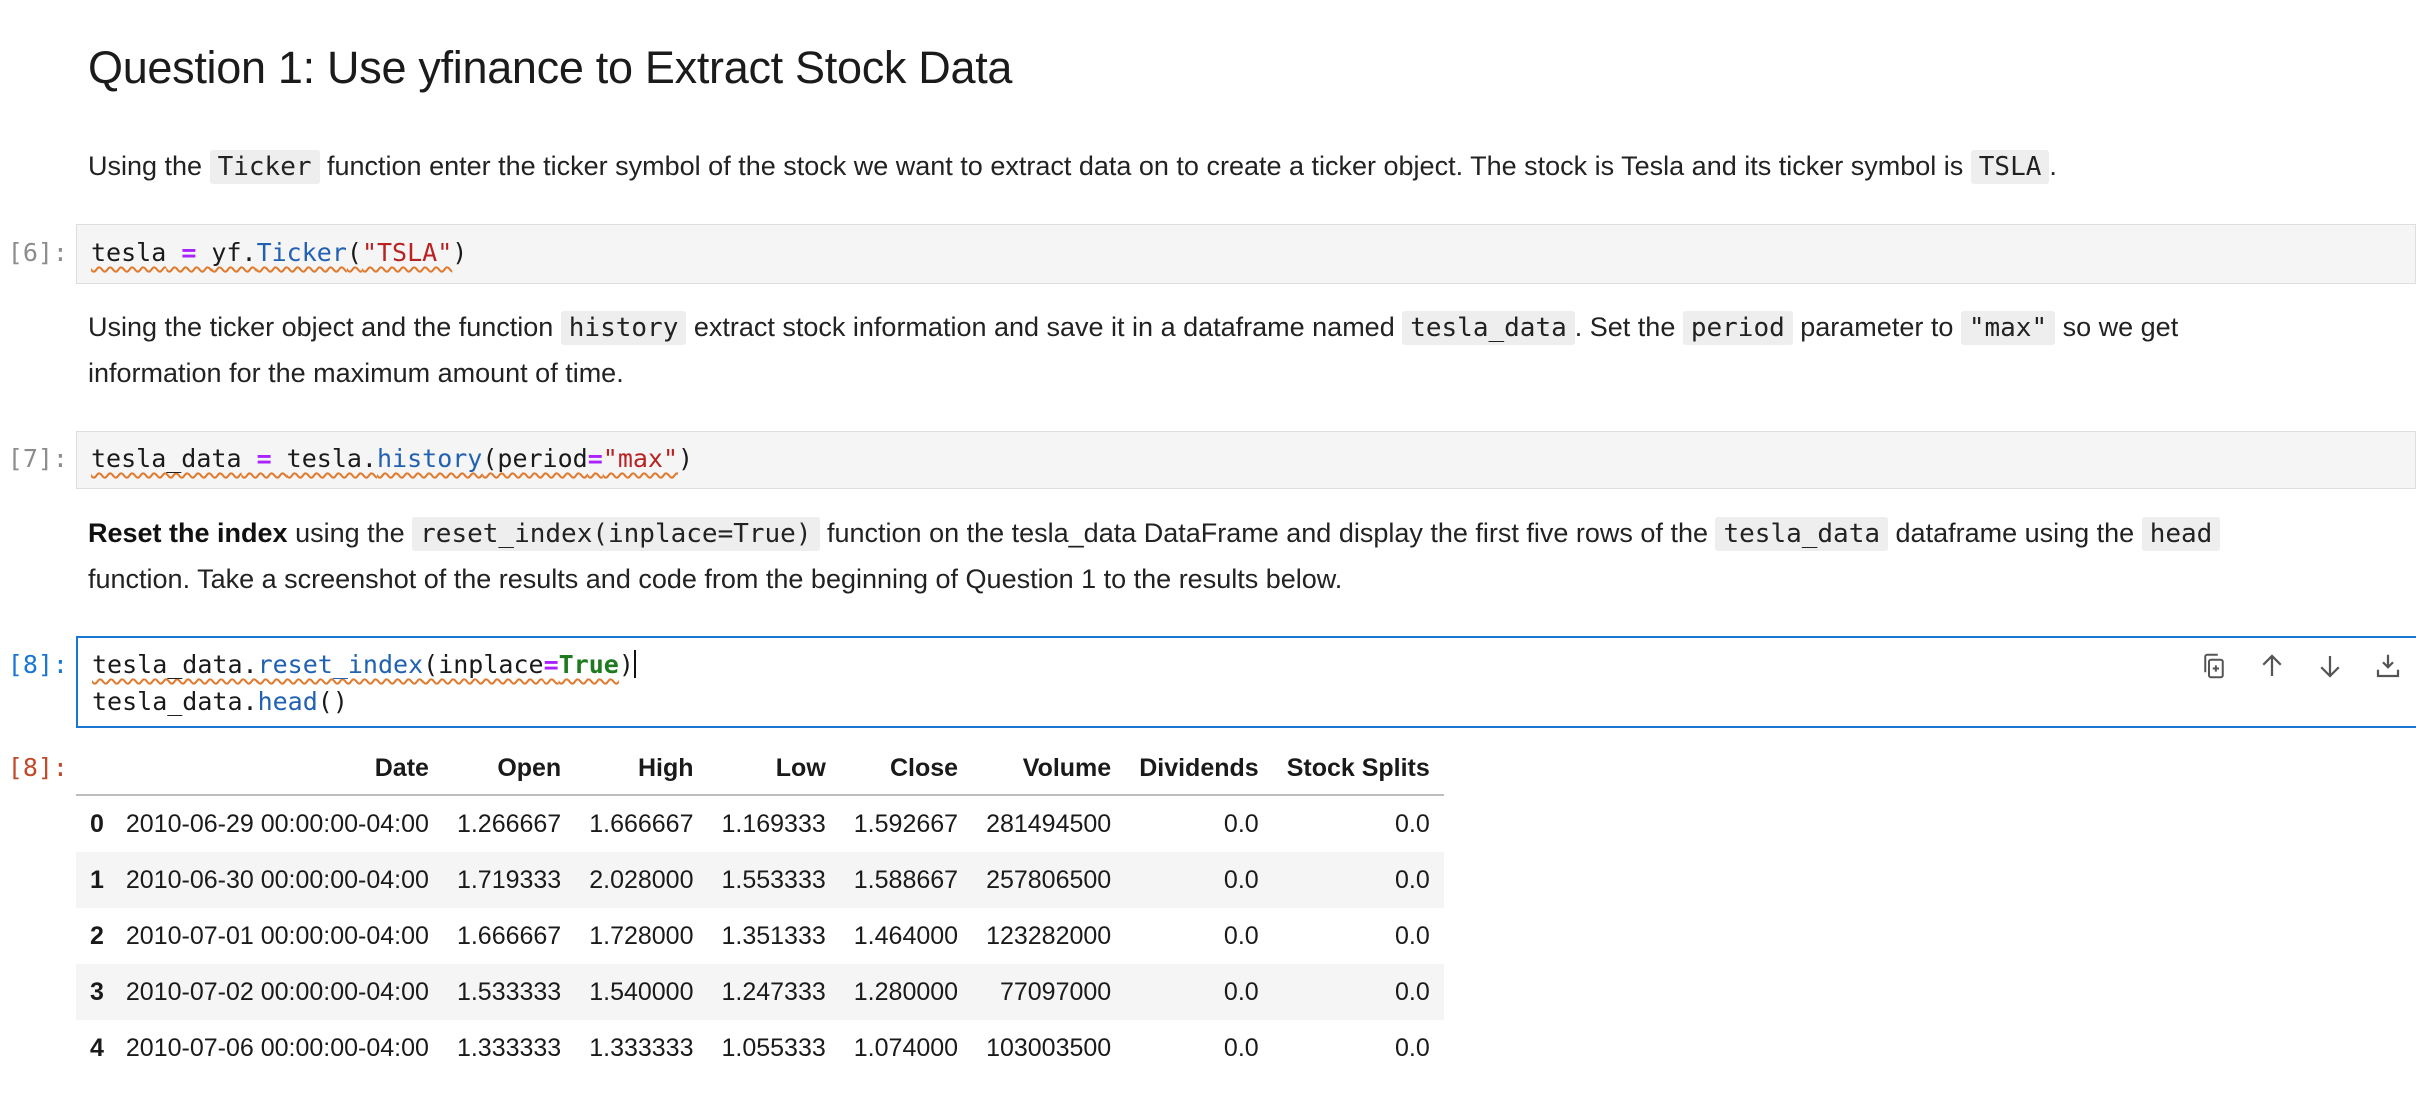  What do you see at coordinates (1049, 769) in the screenshot?
I see `column-header: Volume` at bounding box center [1049, 769].